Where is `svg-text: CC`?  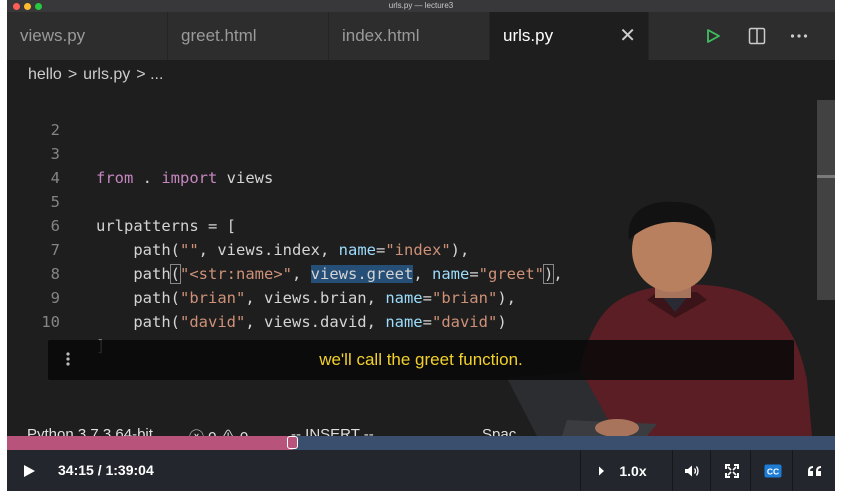
svg-text: CC is located at coordinates (773, 471).